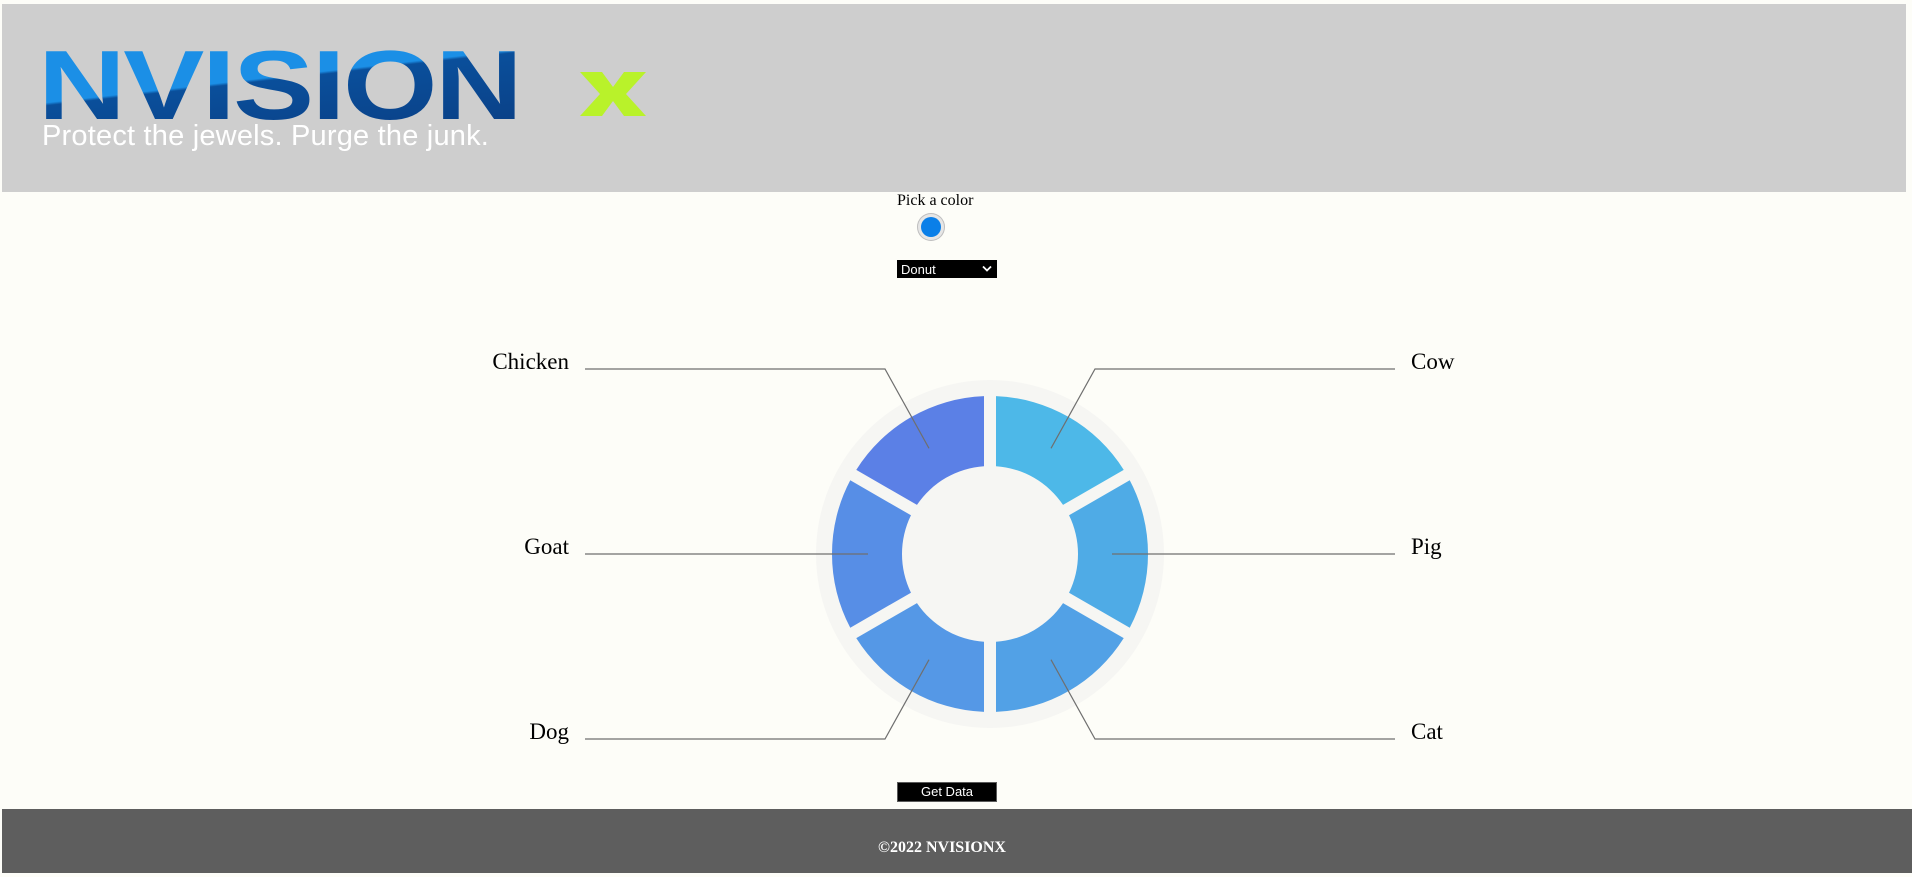  Describe the element at coordinates (1427, 731) in the screenshot. I see `slice-label-cat: Cat` at that location.